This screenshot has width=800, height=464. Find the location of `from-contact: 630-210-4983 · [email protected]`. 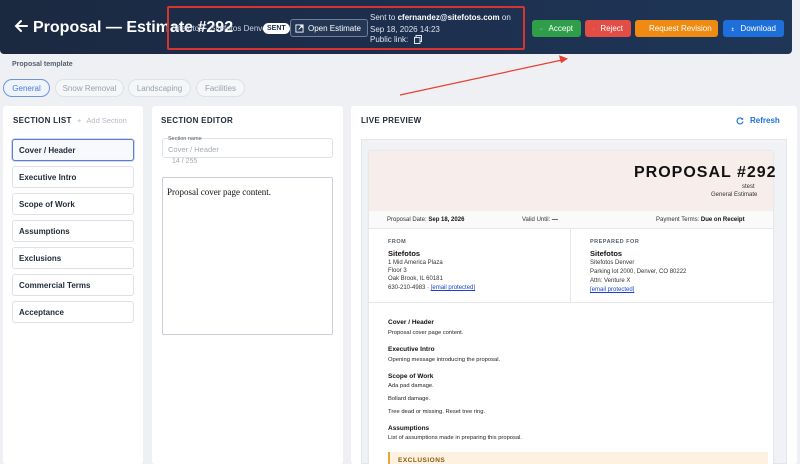

from-contact: 630-210-4983 · [email protected] is located at coordinates (432, 288).